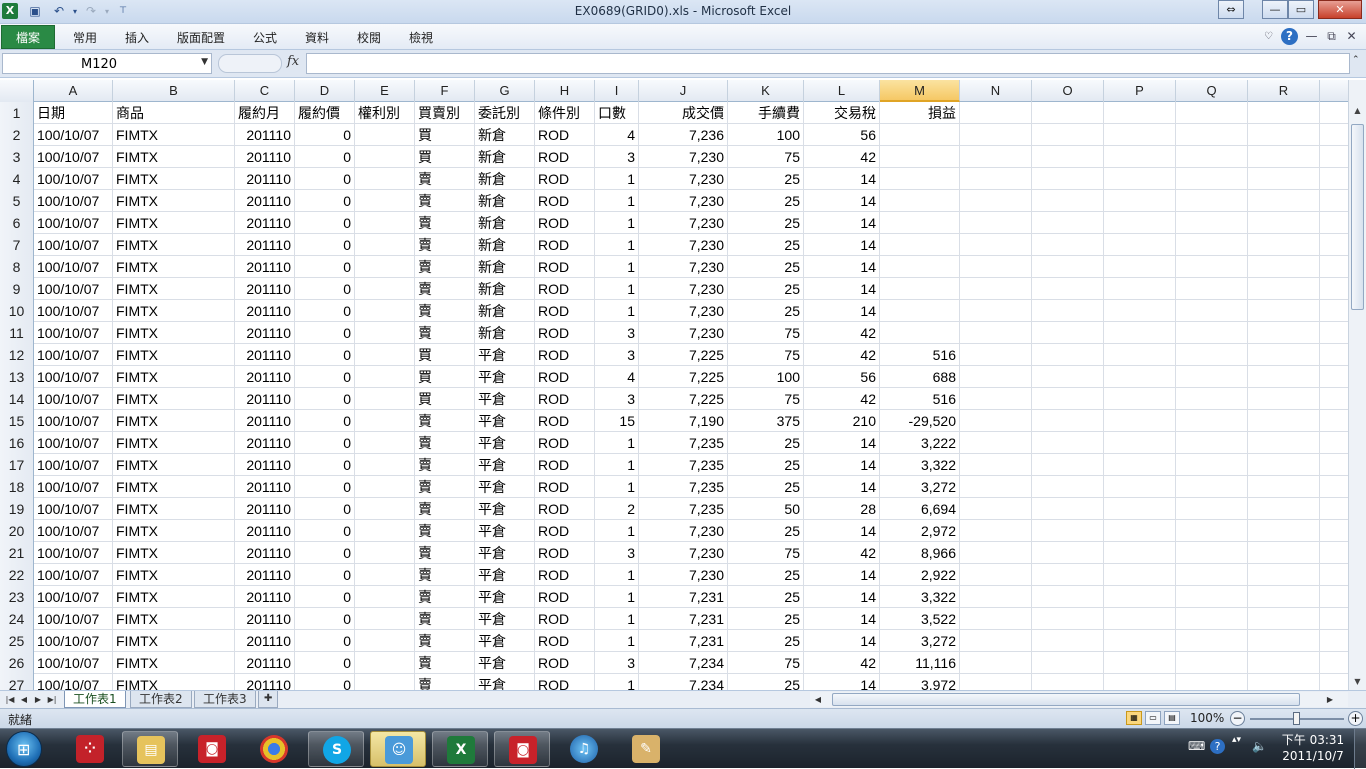  Describe the element at coordinates (920, 201) in the screenshot. I see `cell-m` at that location.